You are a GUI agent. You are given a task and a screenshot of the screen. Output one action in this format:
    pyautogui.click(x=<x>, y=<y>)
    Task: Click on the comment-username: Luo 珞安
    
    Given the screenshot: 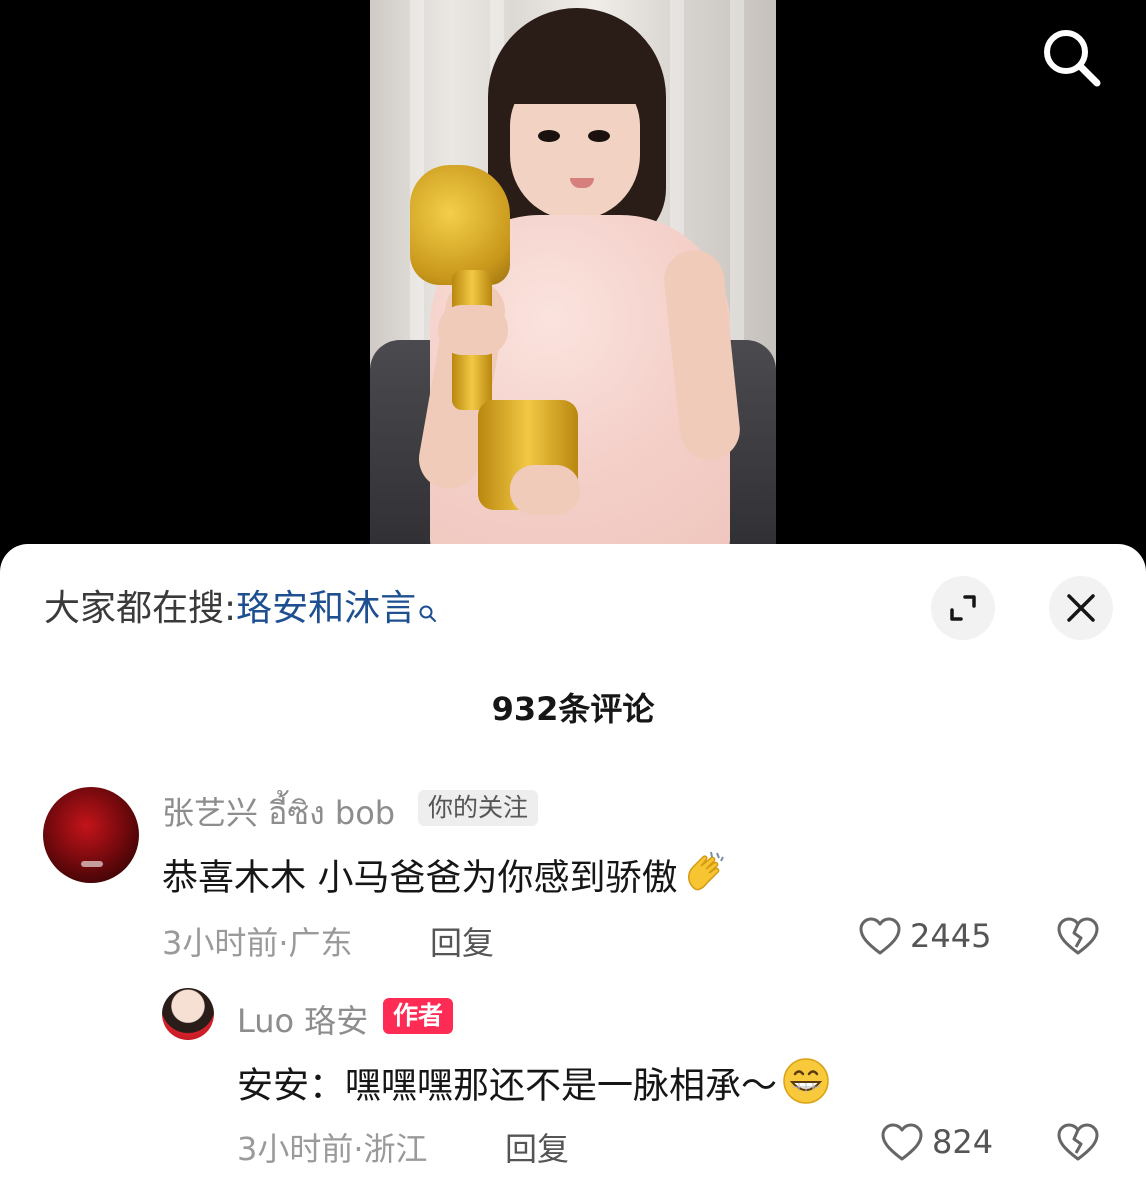 What is the action you would take?
    pyautogui.click(x=302, y=1019)
    